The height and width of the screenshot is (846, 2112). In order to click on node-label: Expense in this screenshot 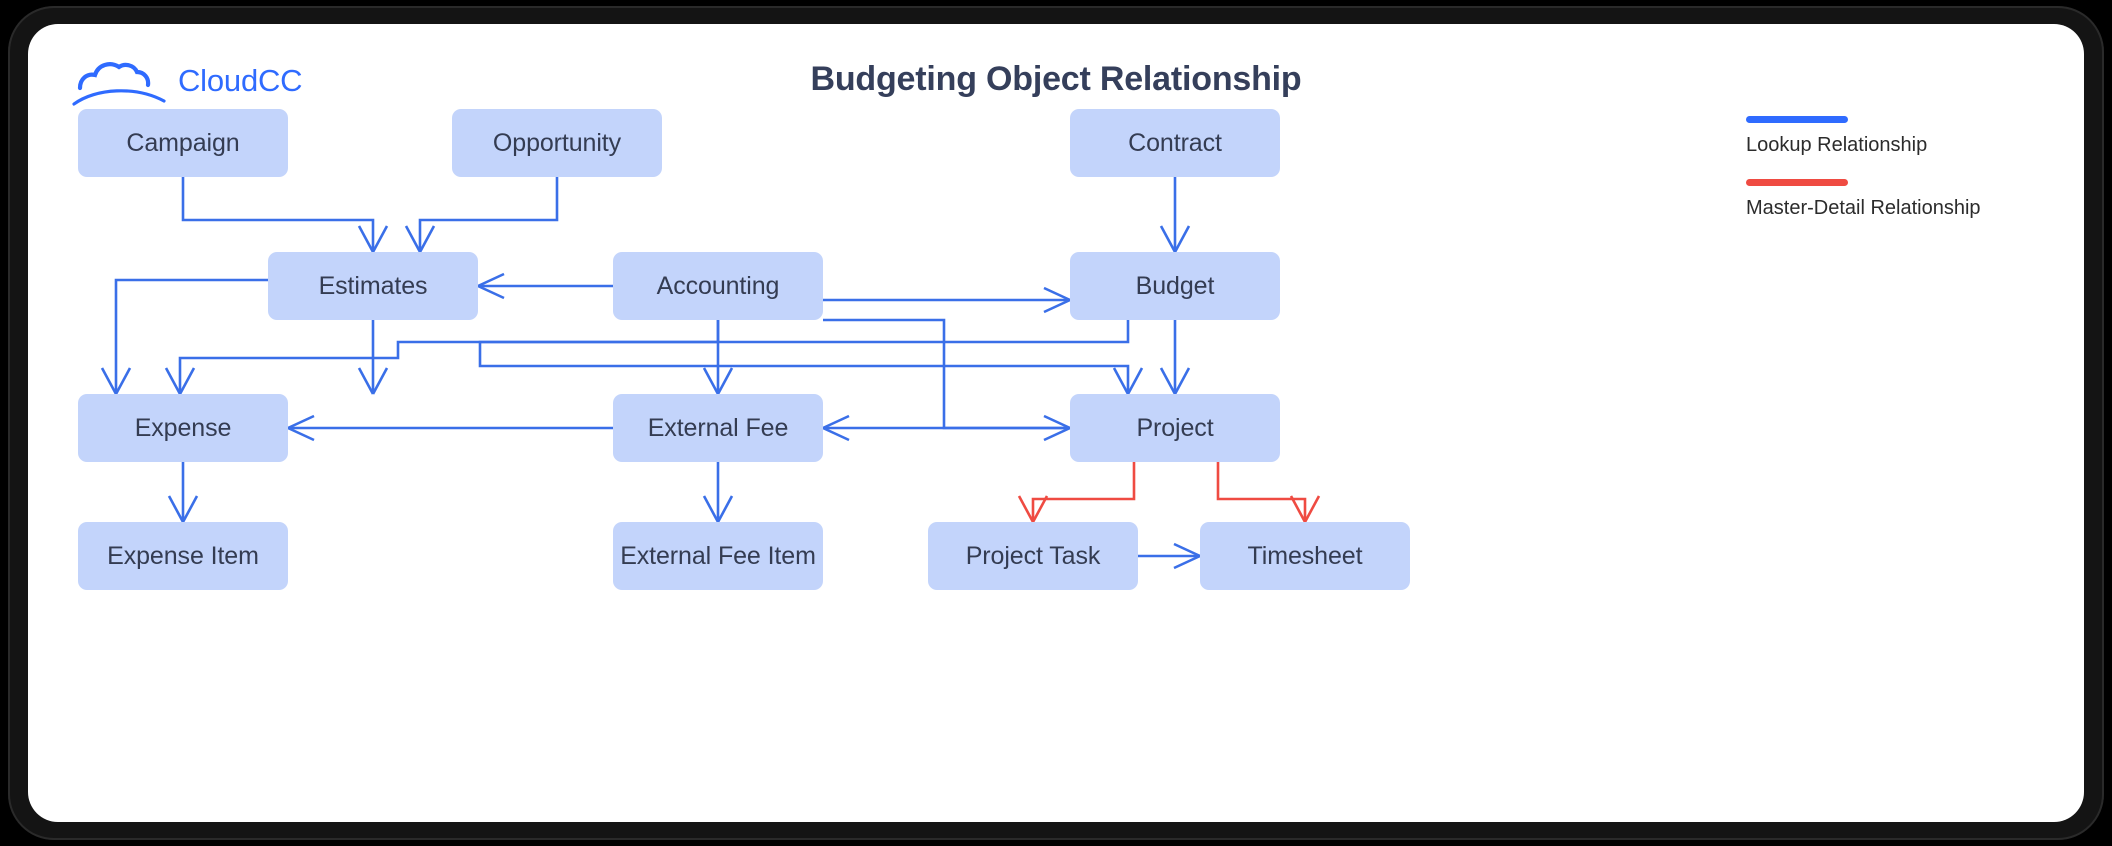, I will do `click(183, 427)`.